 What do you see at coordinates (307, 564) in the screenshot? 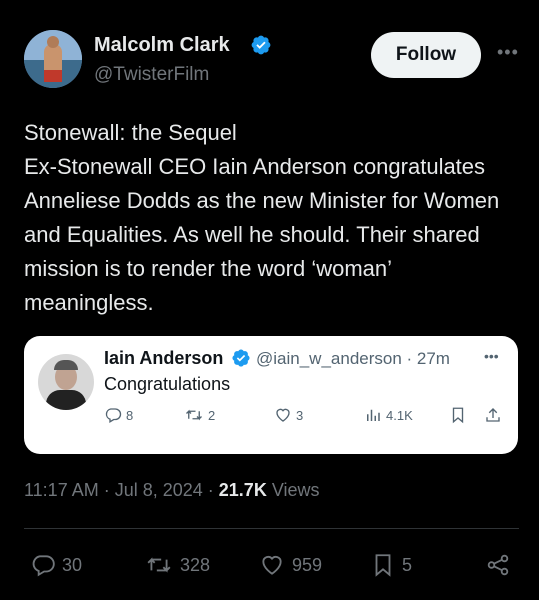
I see `like-count: 959` at bounding box center [307, 564].